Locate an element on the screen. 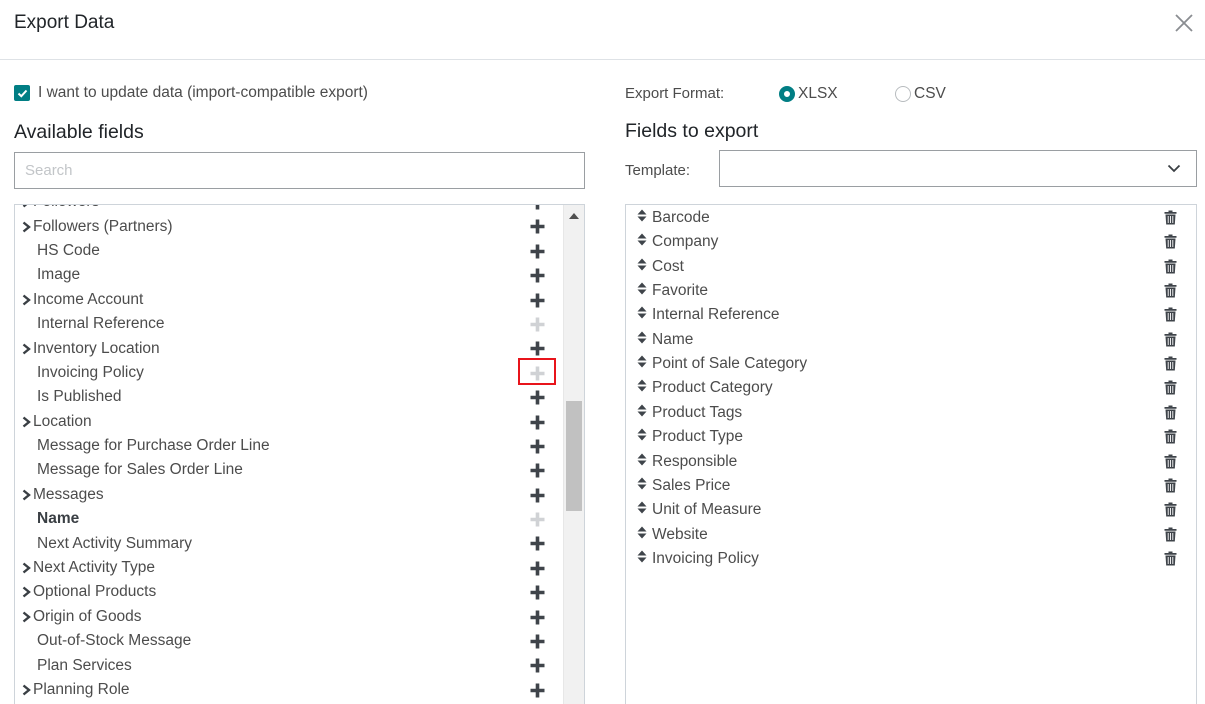 This screenshot has width=1205, height=704. available-field-row: Out-of-Stock Message is located at coordinates (289, 641).